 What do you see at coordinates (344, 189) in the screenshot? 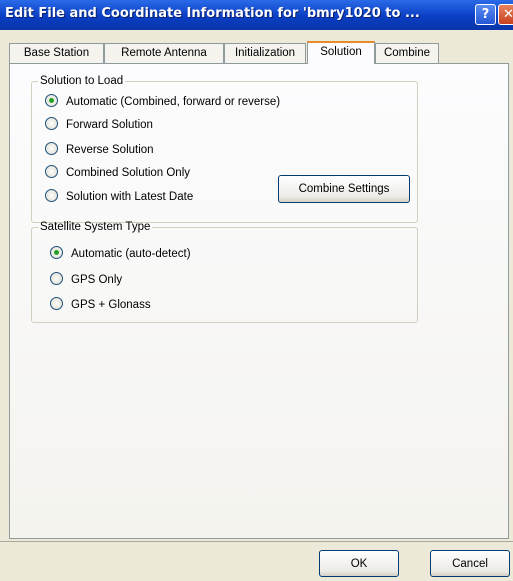
I see `combine-settings-button: Combine Settings` at bounding box center [344, 189].